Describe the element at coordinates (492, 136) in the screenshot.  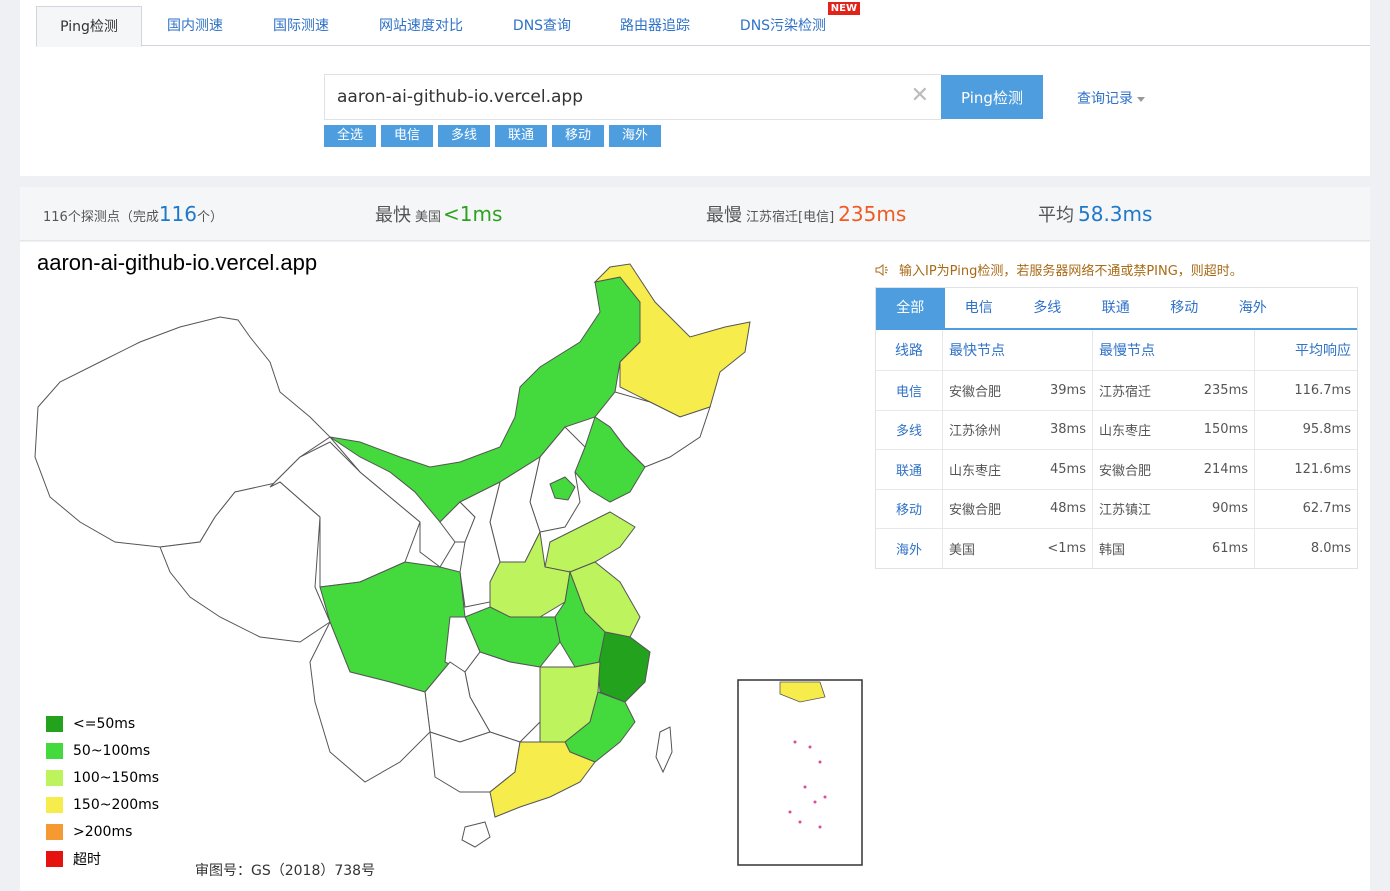
I see `isp-filter-row: 全选 电信 多线 联通 移动 海外` at that location.